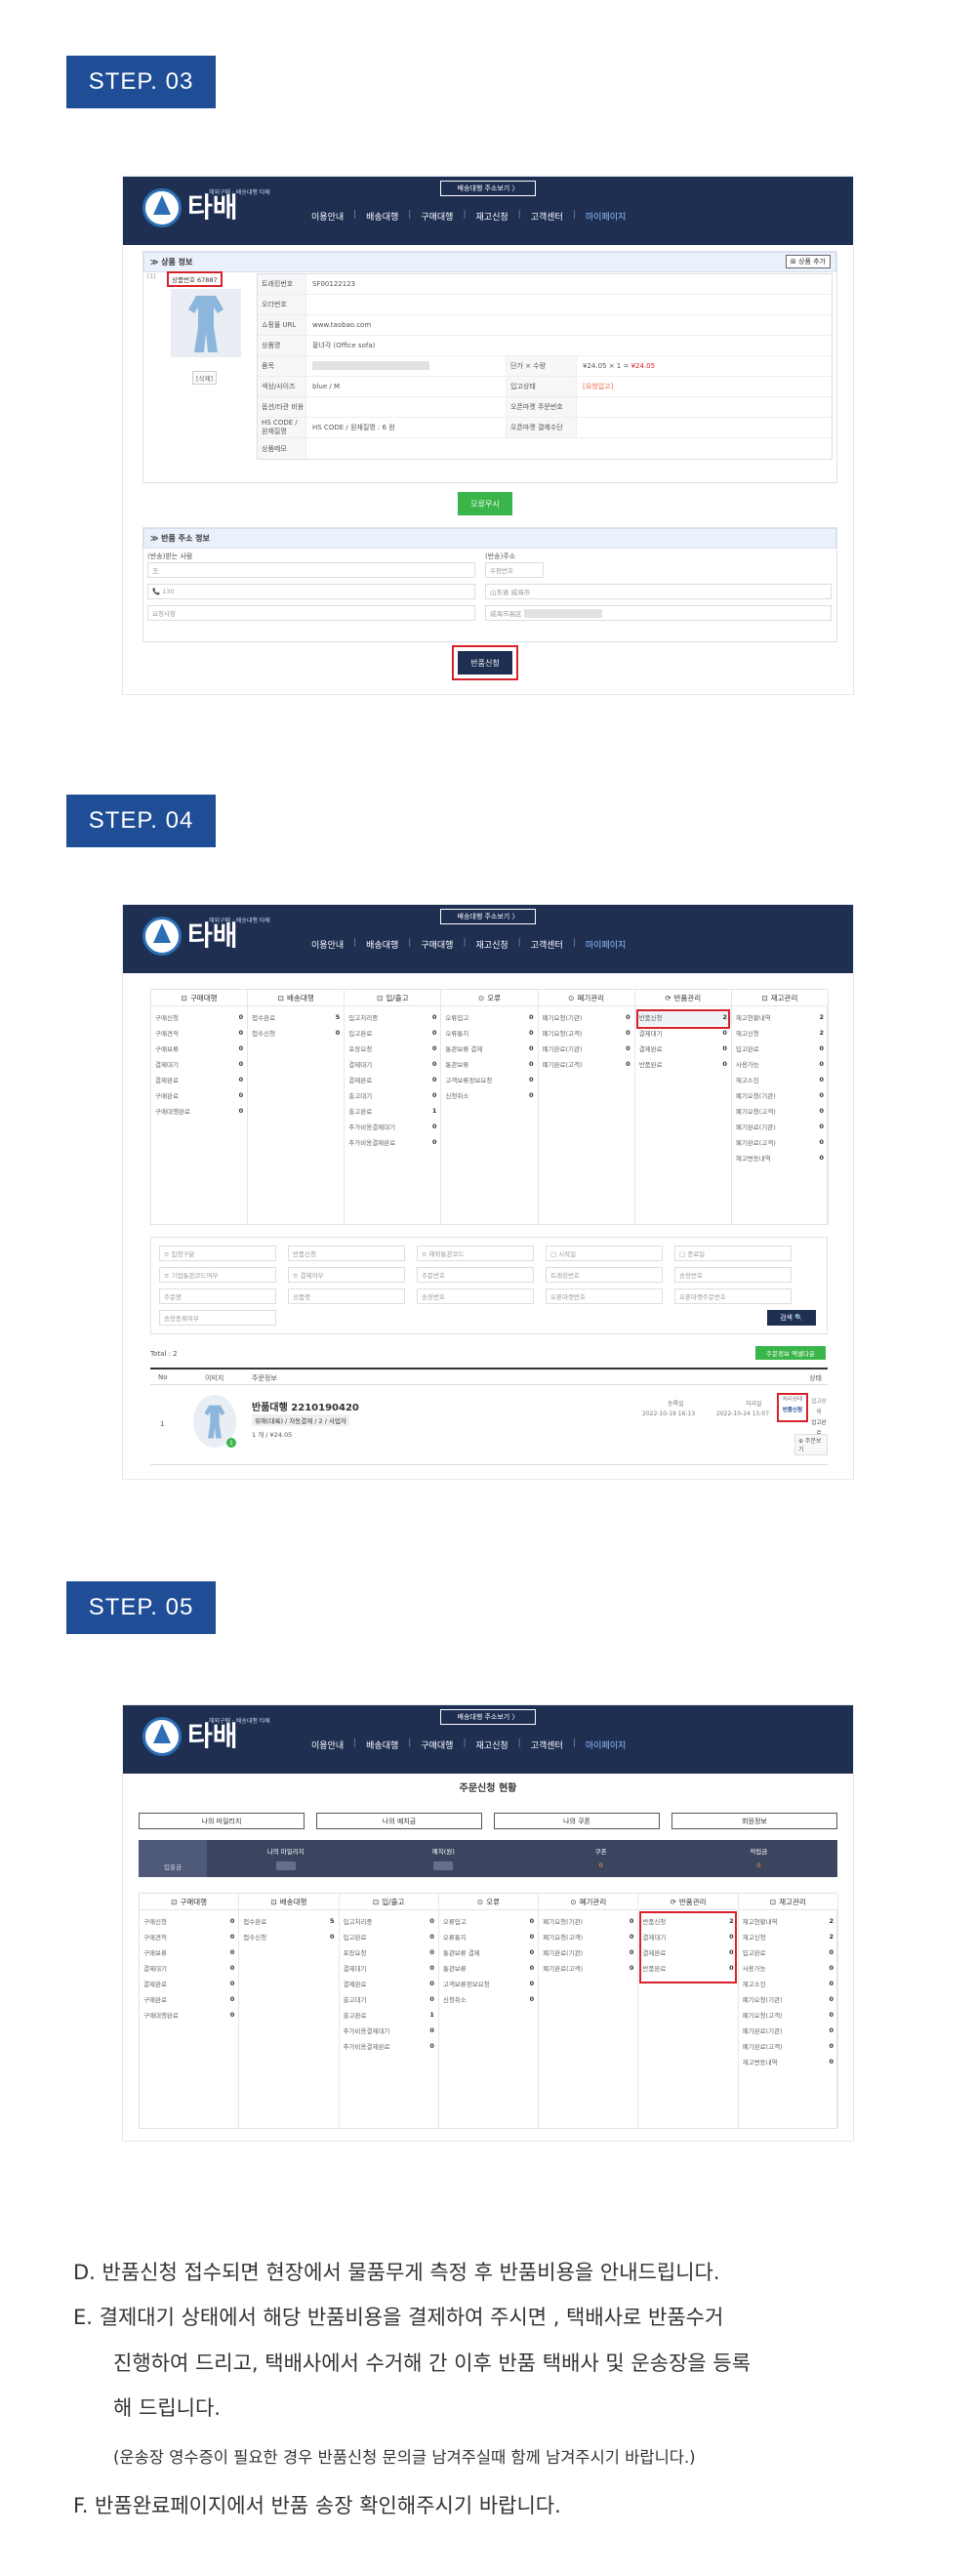  What do you see at coordinates (222, 1821) in the screenshot?
I see `my-mileage-button: 나의 마일리지` at bounding box center [222, 1821].